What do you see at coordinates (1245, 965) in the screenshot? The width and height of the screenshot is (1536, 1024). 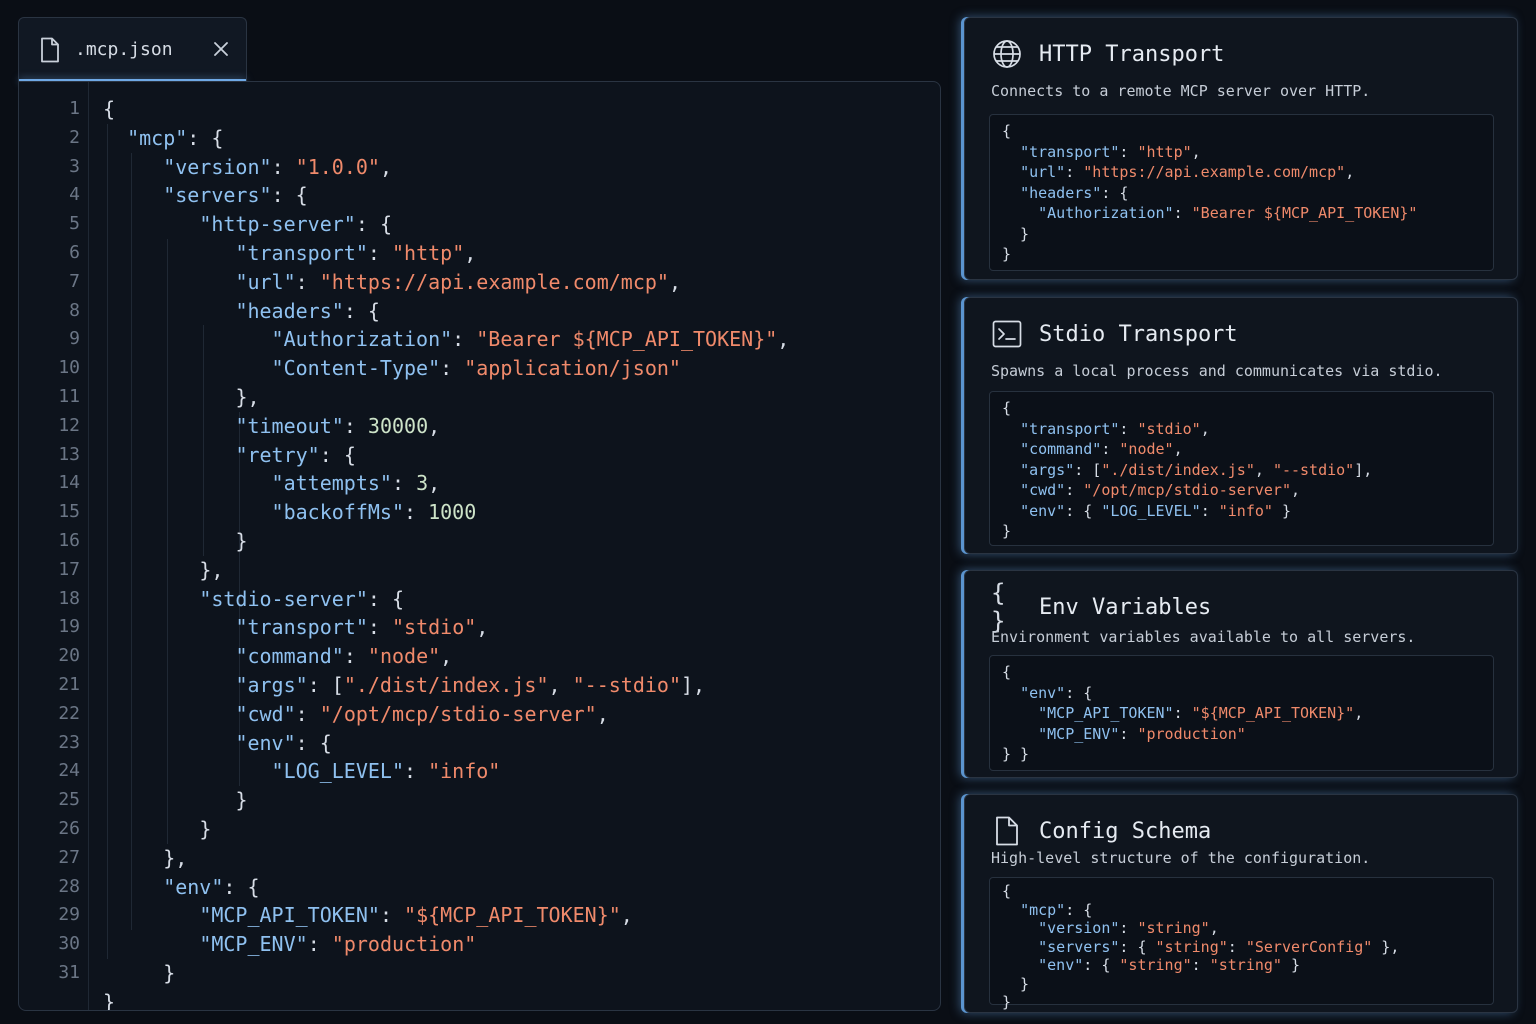 I see `json-string: "string"` at bounding box center [1245, 965].